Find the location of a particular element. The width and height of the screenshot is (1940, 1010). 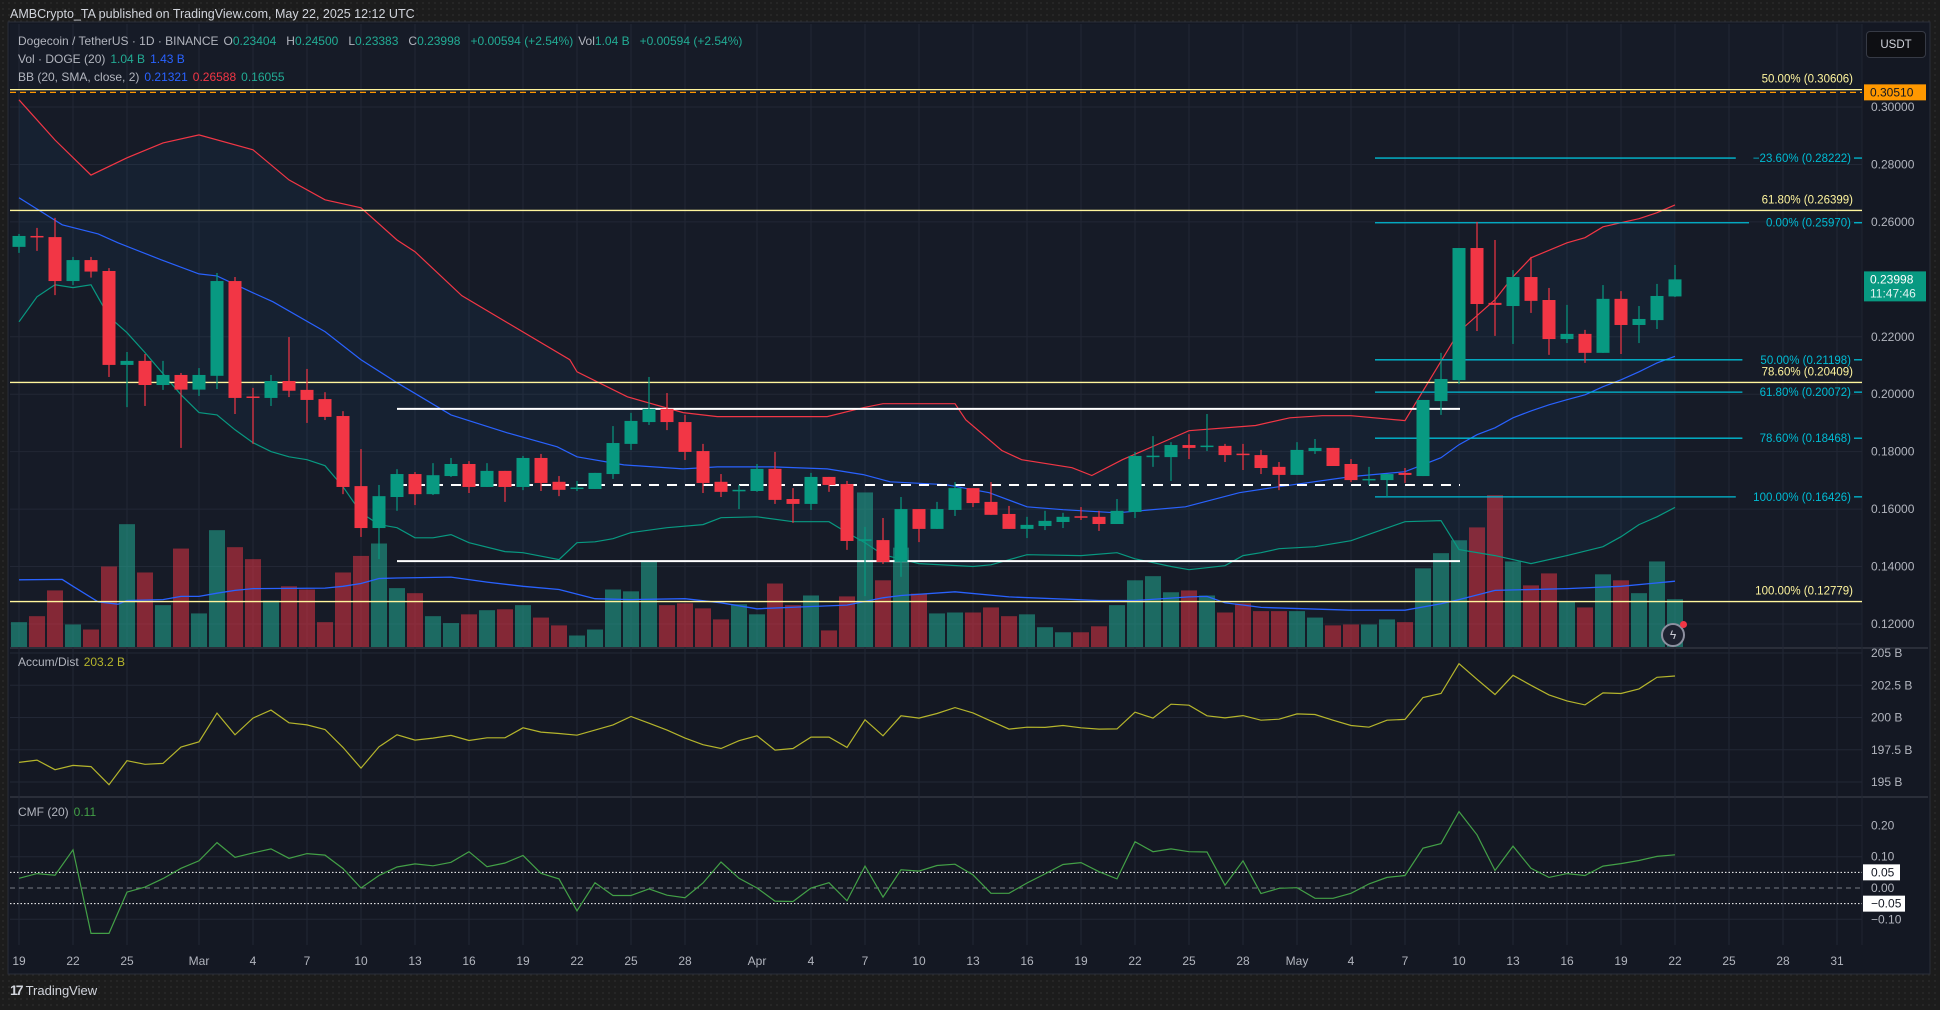

price-axis-tick: 0.14000 is located at coordinates (1893, 567).